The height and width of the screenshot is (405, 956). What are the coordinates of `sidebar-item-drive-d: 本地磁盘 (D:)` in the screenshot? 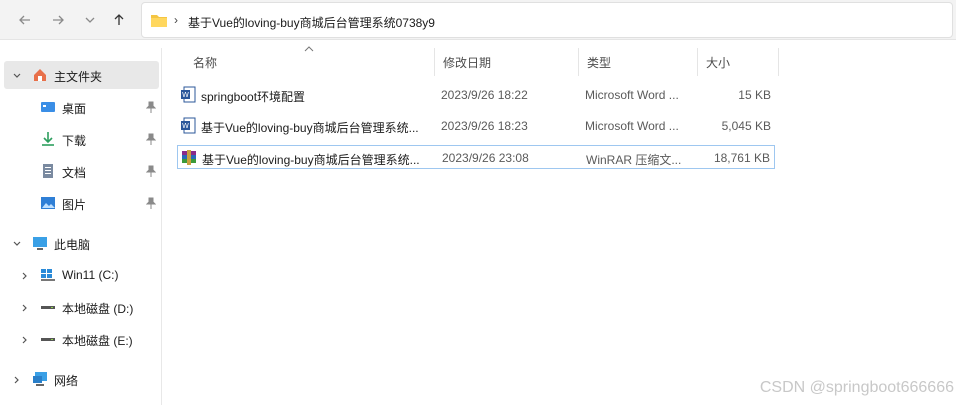 It's located at (81, 307).